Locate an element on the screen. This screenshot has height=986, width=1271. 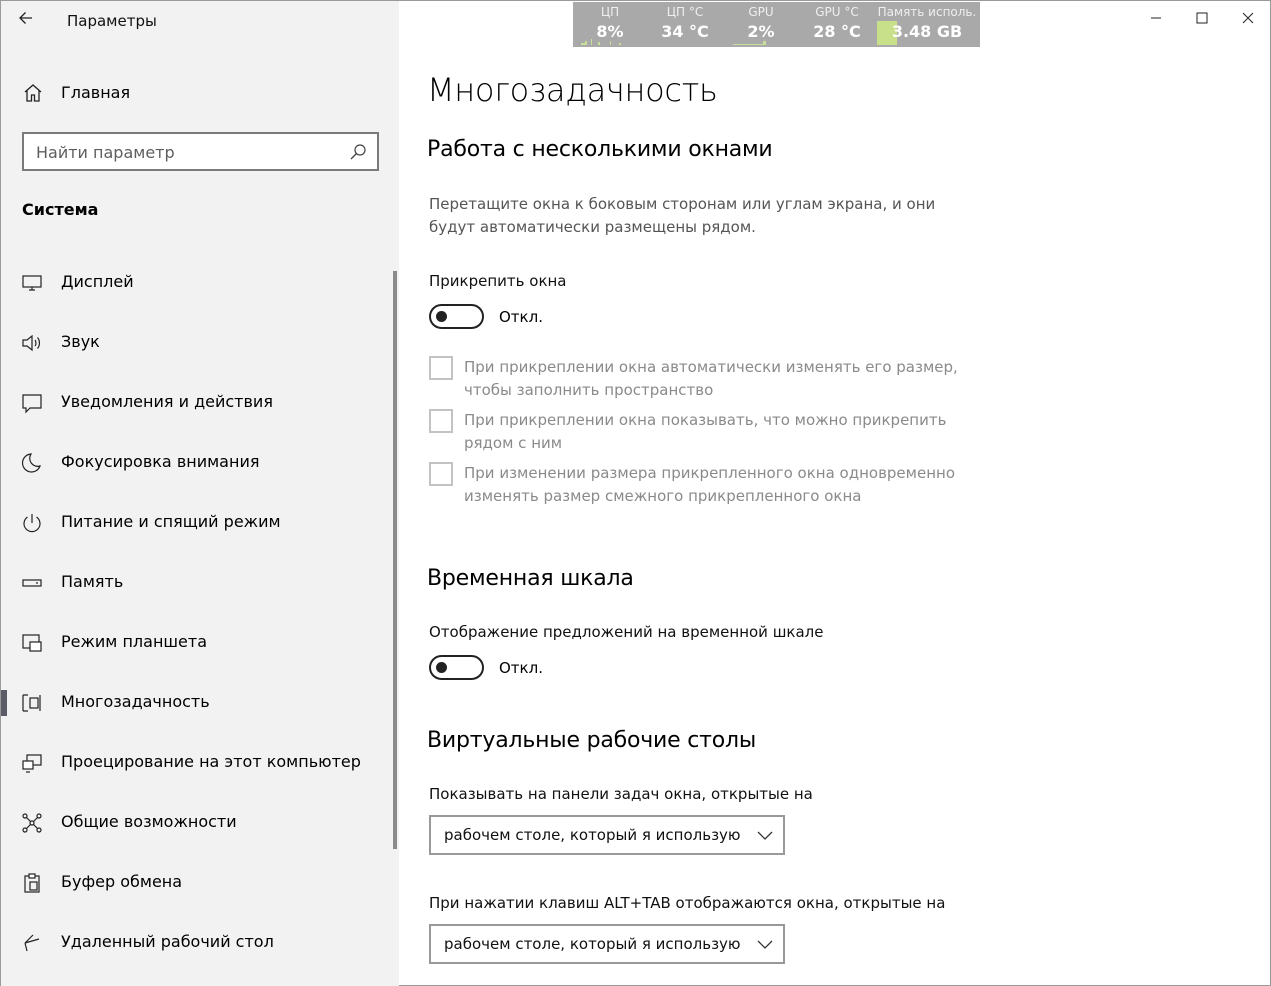
back-button is located at coordinates (26, 18).